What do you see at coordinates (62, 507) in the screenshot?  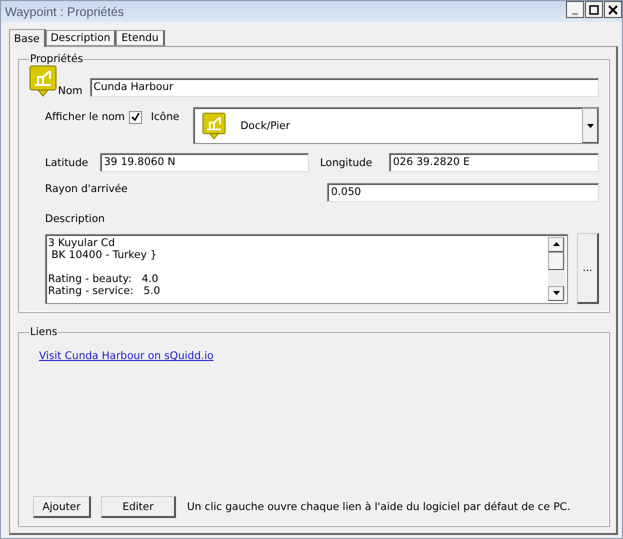 I see `action-button: Ajouter` at bounding box center [62, 507].